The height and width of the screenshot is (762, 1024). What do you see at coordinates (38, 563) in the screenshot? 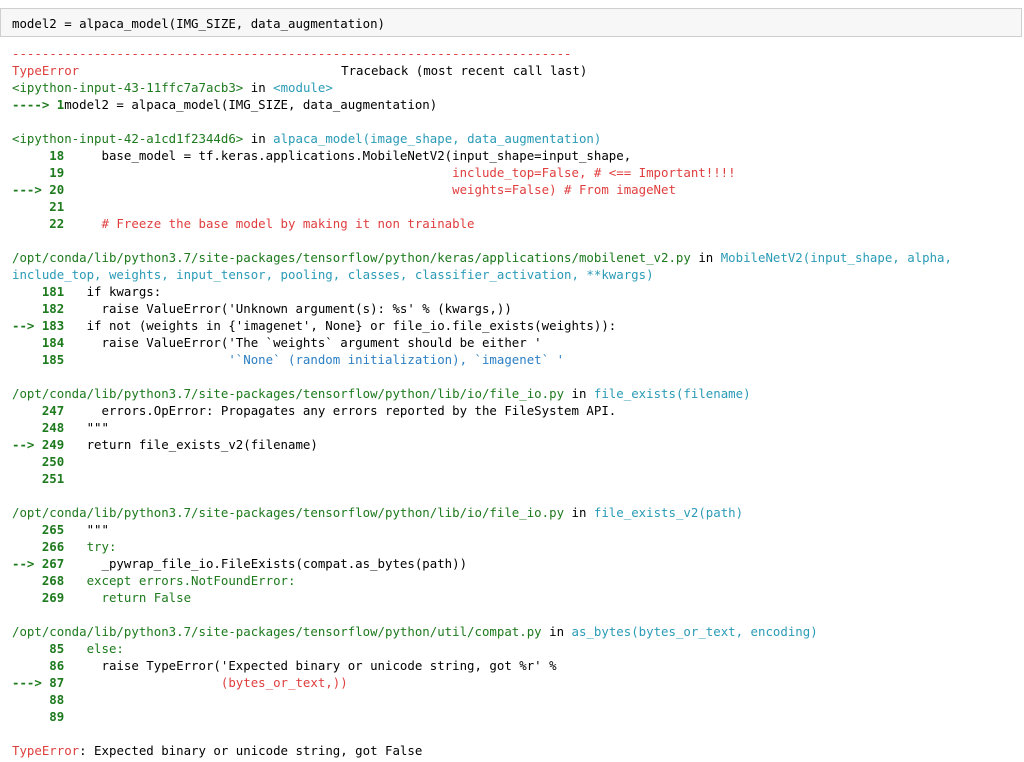
I see `line-marker: --> 267` at bounding box center [38, 563].